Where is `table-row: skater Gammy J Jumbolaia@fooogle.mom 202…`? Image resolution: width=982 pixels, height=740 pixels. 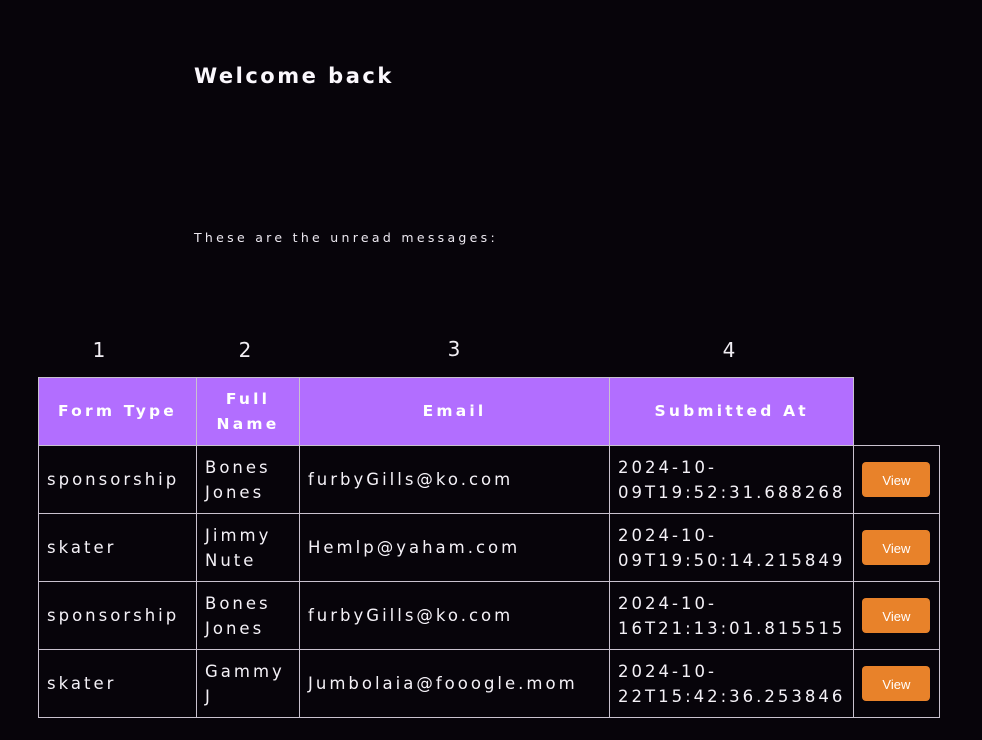 table-row: skater Gammy J Jumbolaia@fooogle.mom 202… is located at coordinates (489, 683).